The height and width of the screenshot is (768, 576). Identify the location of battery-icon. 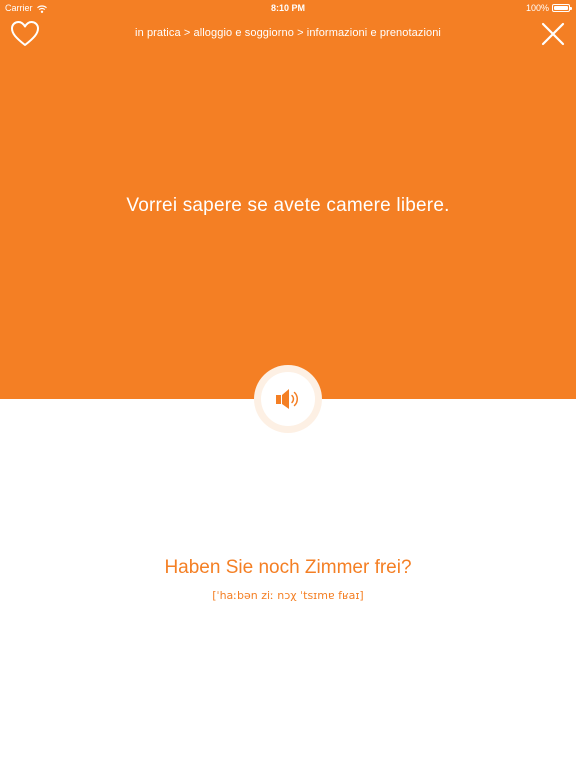
(562, 8).